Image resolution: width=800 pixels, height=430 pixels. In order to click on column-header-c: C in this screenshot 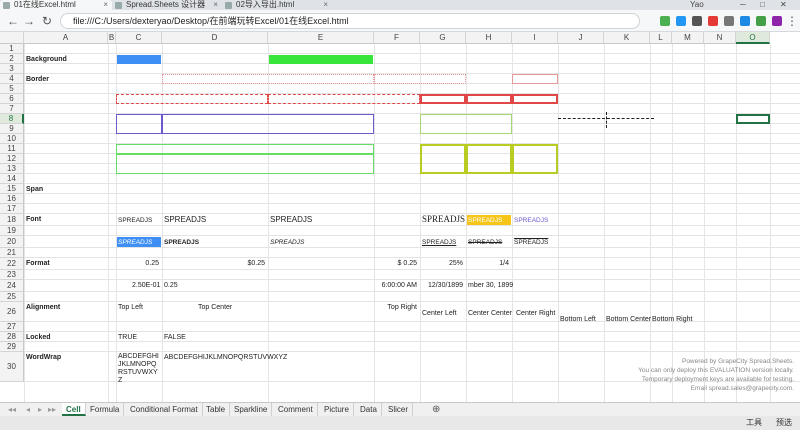, I will do `click(139, 38)`.